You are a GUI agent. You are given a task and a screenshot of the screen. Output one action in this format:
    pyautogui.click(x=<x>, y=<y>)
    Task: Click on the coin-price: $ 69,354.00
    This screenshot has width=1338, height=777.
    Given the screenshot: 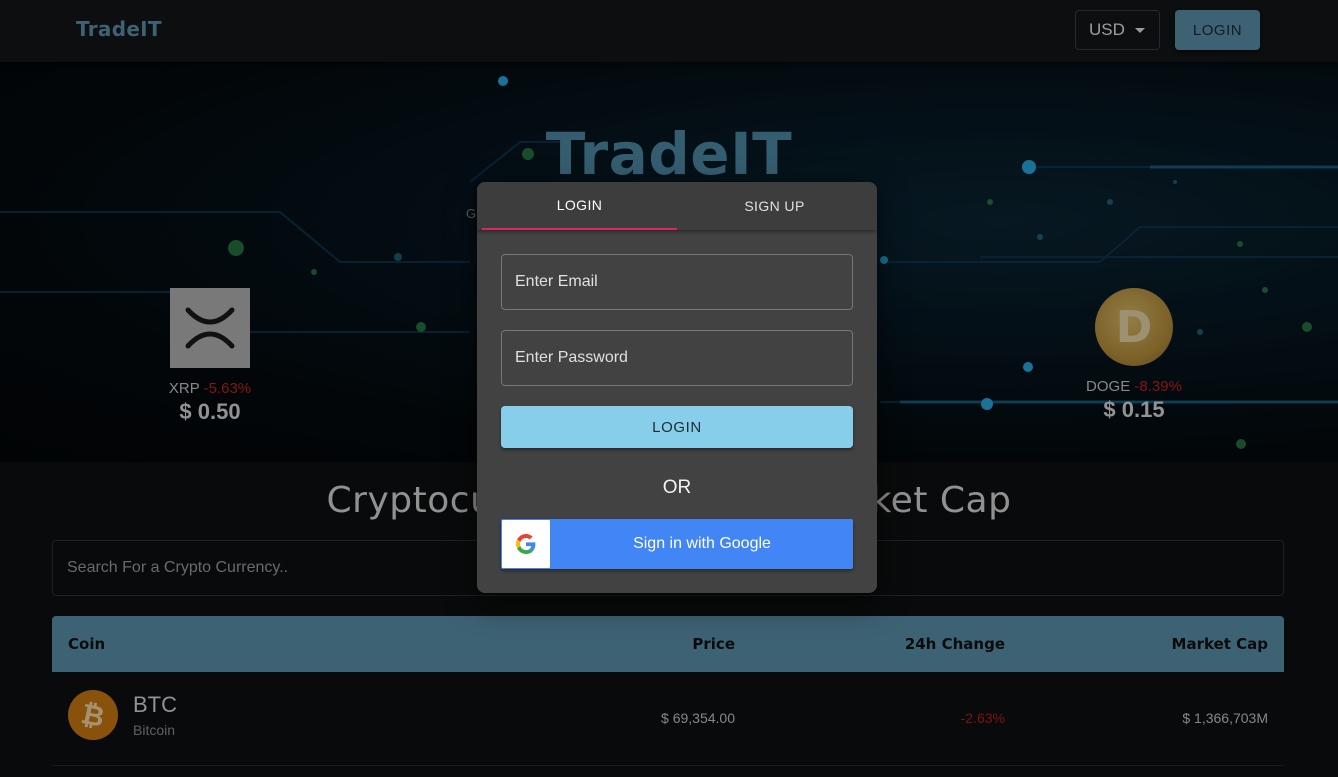 What is the action you would take?
    pyautogui.click(x=698, y=718)
    